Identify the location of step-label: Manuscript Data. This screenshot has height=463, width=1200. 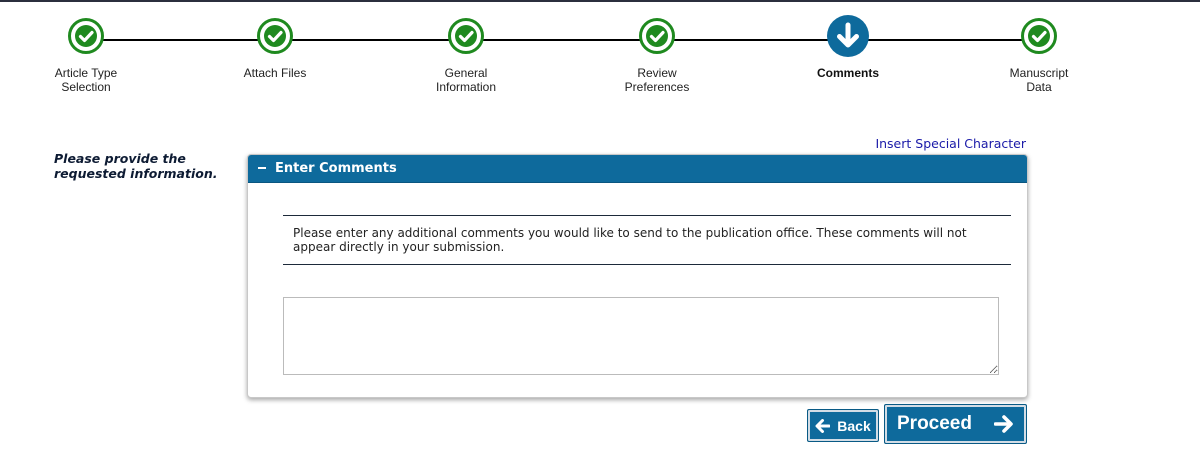
(1039, 80).